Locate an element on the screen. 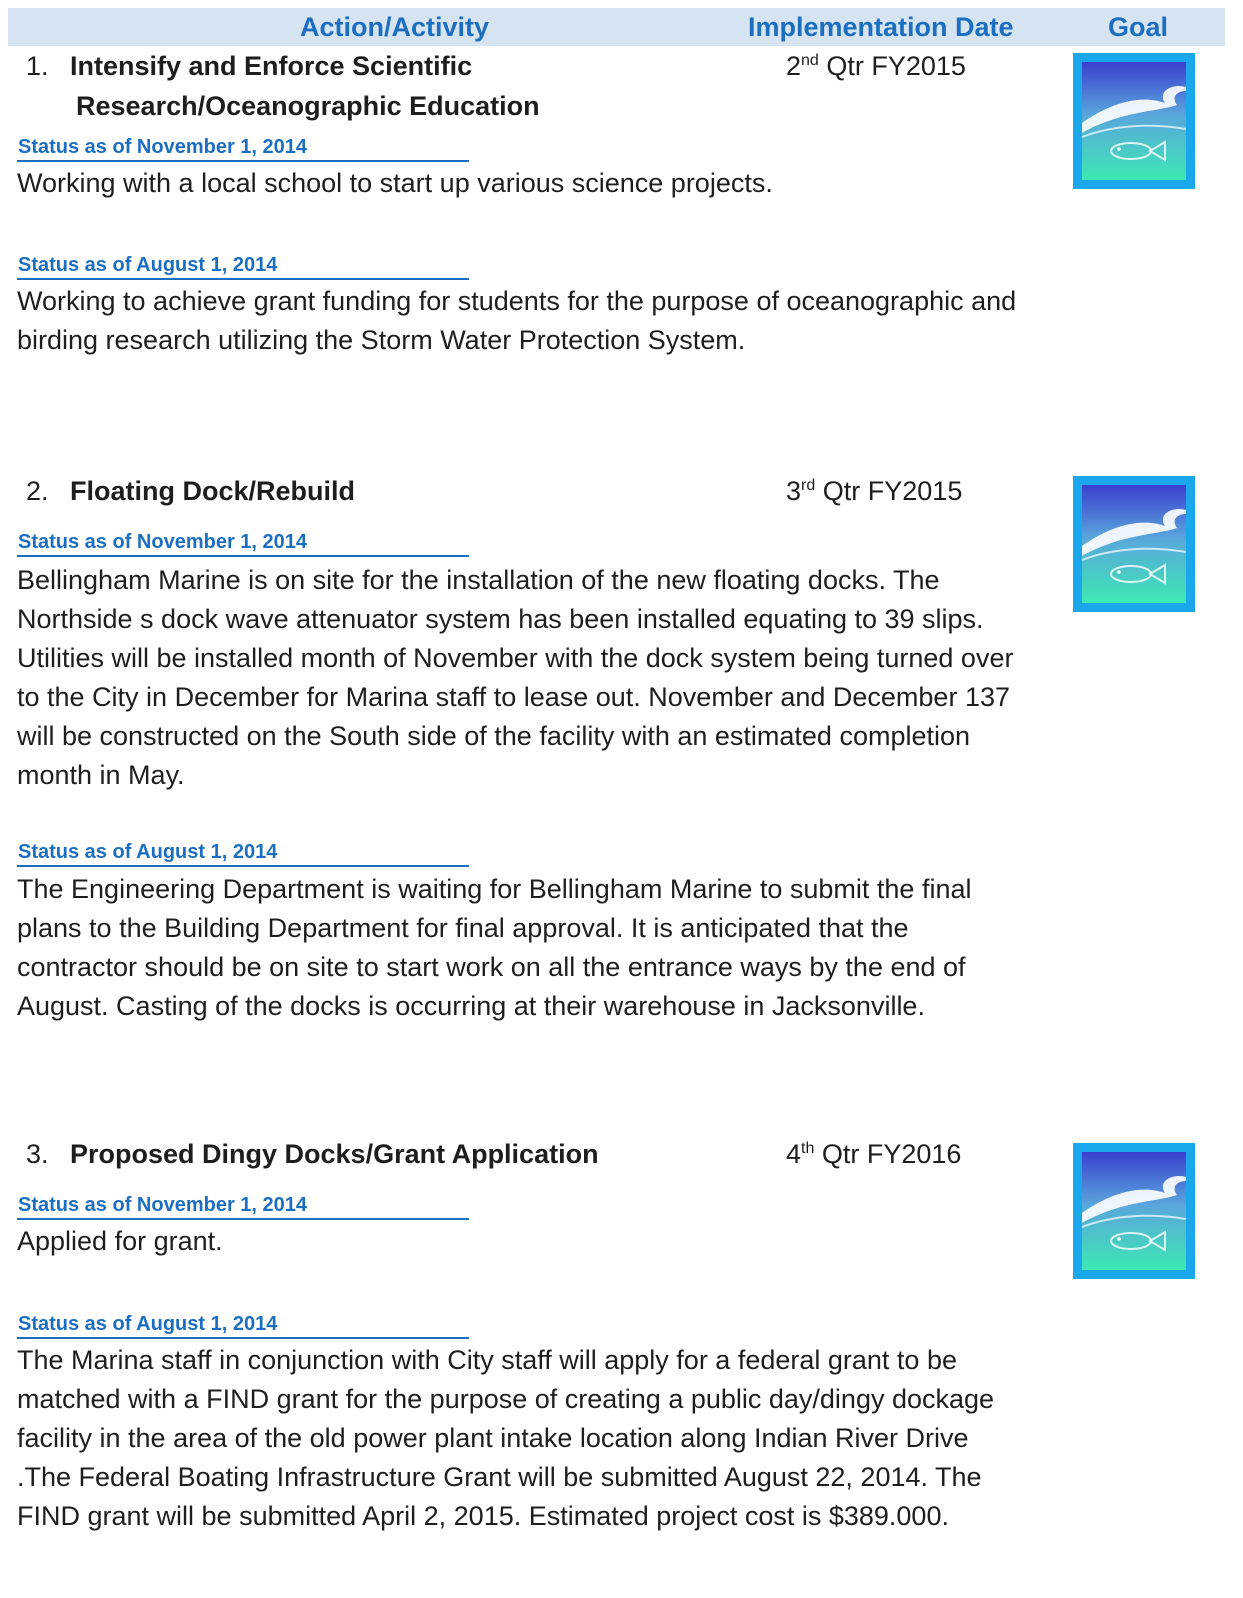  item-2-heading: 2. Floating Dock/Rebuild is located at coordinates (190, 491).